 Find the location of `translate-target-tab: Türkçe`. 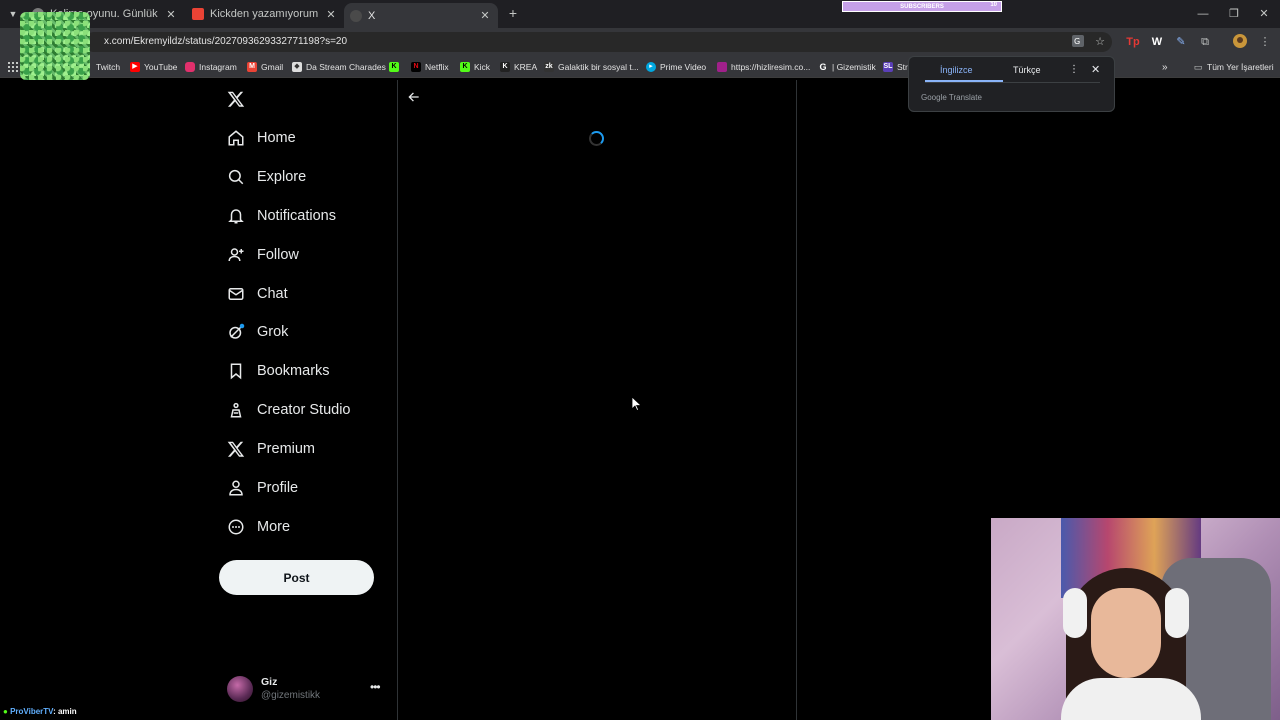

translate-target-tab: Türkçe is located at coordinates (1027, 70).